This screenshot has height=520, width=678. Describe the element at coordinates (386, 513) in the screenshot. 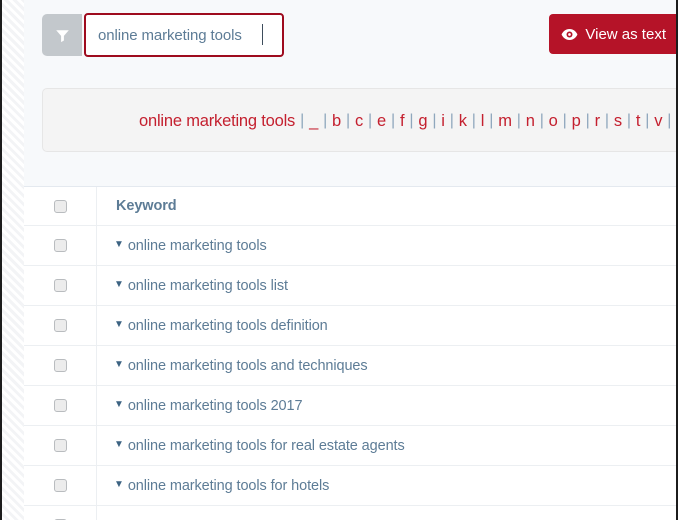

I see `keyword-cell` at that location.